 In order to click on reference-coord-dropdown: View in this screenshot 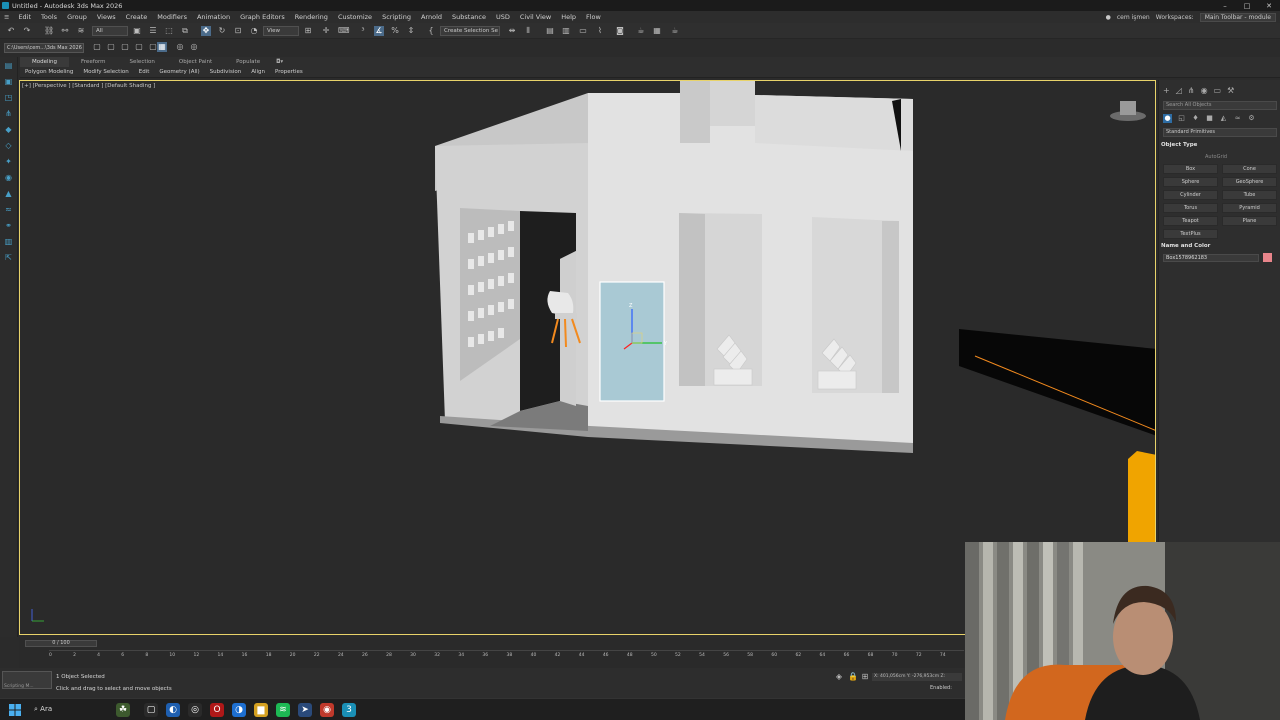, I will do `click(281, 31)`.